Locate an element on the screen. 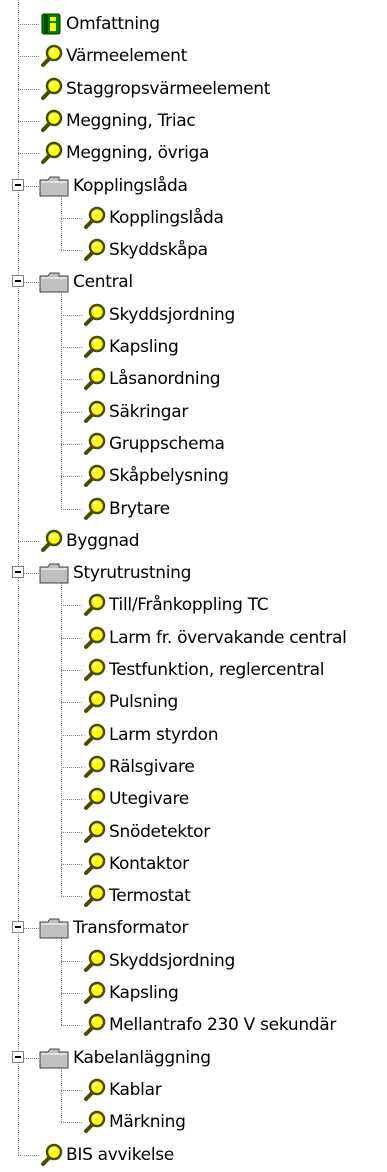  tree-item: Till/Frånkoppling TC is located at coordinates (193, 605).